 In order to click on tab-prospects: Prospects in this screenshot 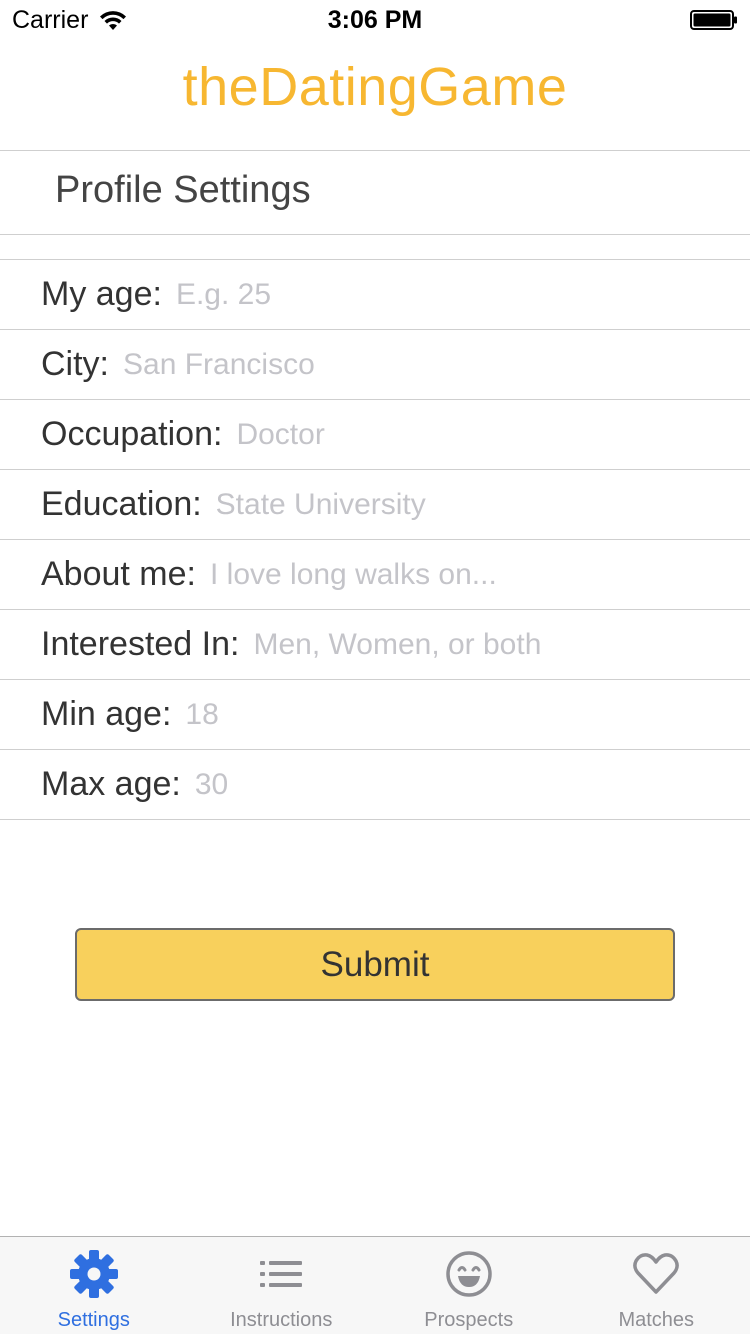, I will do `click(469, 1285)`.